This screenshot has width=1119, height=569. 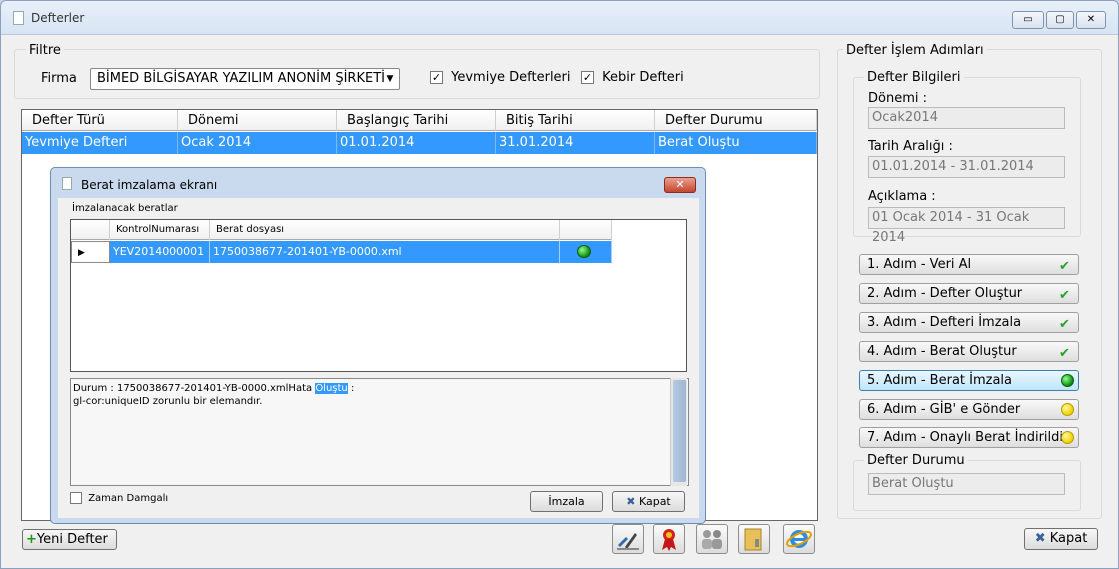 What do you see at coordinates (966, 484) in the screenshot?
I see `defter-durumu-field: Berat Oluştu` at bounding box center [966, 484].